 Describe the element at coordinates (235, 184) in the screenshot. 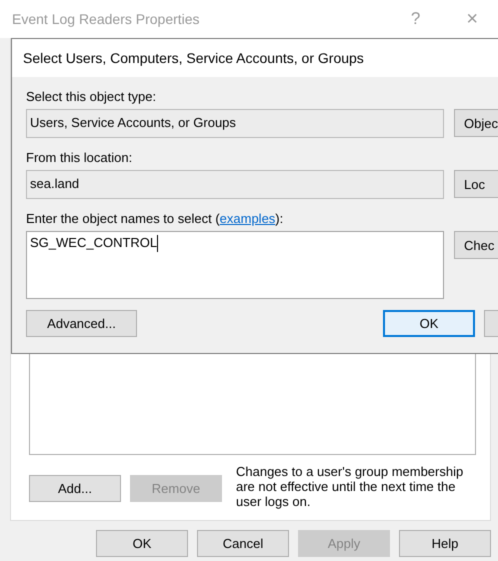

I see `location-field: sea.land` at that location.